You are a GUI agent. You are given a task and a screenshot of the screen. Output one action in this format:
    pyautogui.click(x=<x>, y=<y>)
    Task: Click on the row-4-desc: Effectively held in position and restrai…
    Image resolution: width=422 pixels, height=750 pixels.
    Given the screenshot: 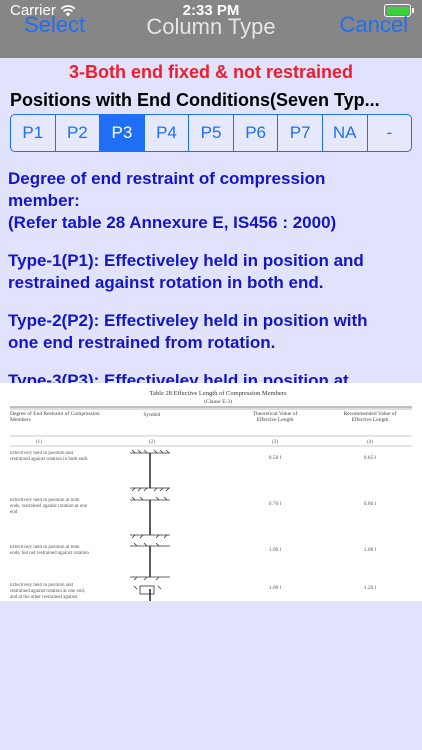 What is the action you would take?
    pyautogui.click(x=47, y=591)
    